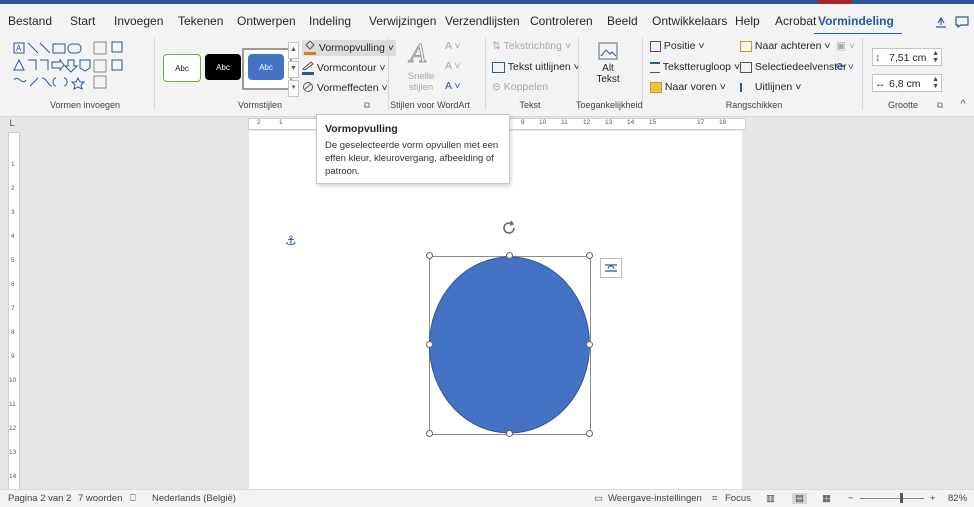  I want to click on bring-forward-button: Naar voren ˅, so click(688, 87).